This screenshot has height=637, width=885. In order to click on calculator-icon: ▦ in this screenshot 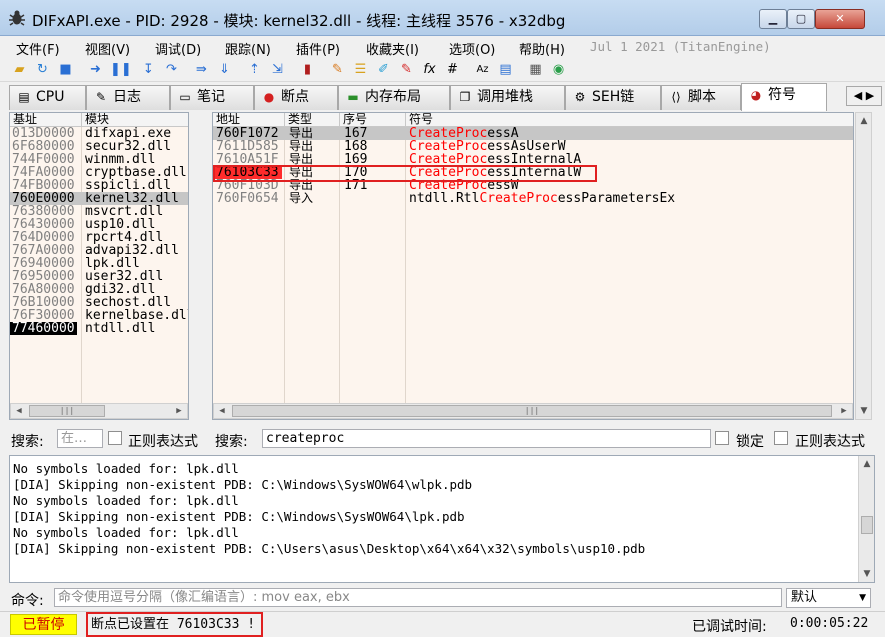, I will do `click(535, 69)`.